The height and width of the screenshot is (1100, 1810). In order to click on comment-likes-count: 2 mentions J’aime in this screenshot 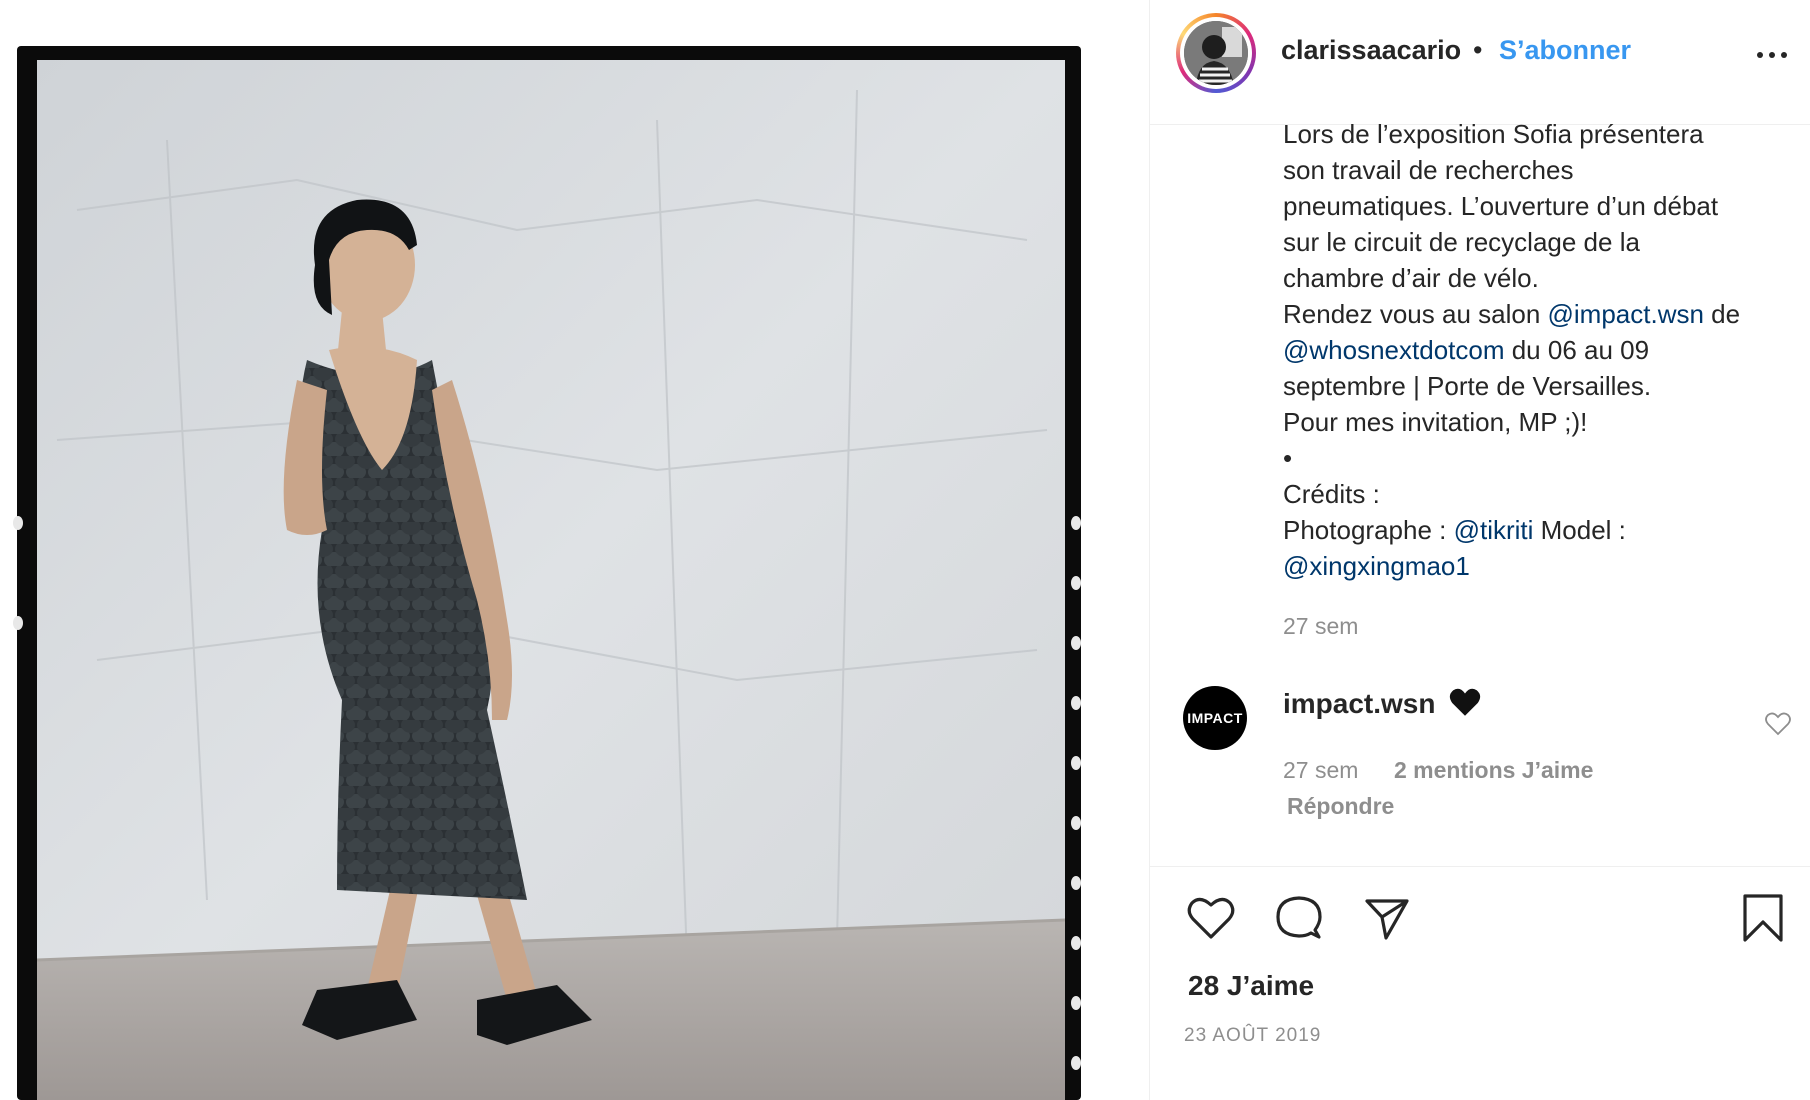, I will do `click(1493, 770)`.